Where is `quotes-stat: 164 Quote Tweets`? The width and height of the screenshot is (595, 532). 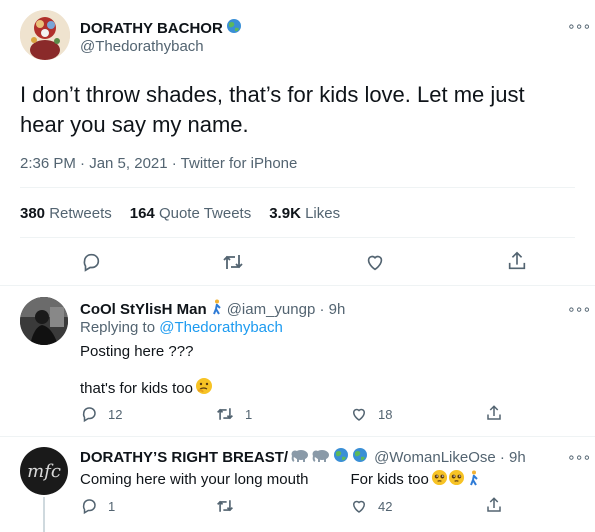 quotes-stat: 164 Quote Tweets is located at coordinates (190, 213).